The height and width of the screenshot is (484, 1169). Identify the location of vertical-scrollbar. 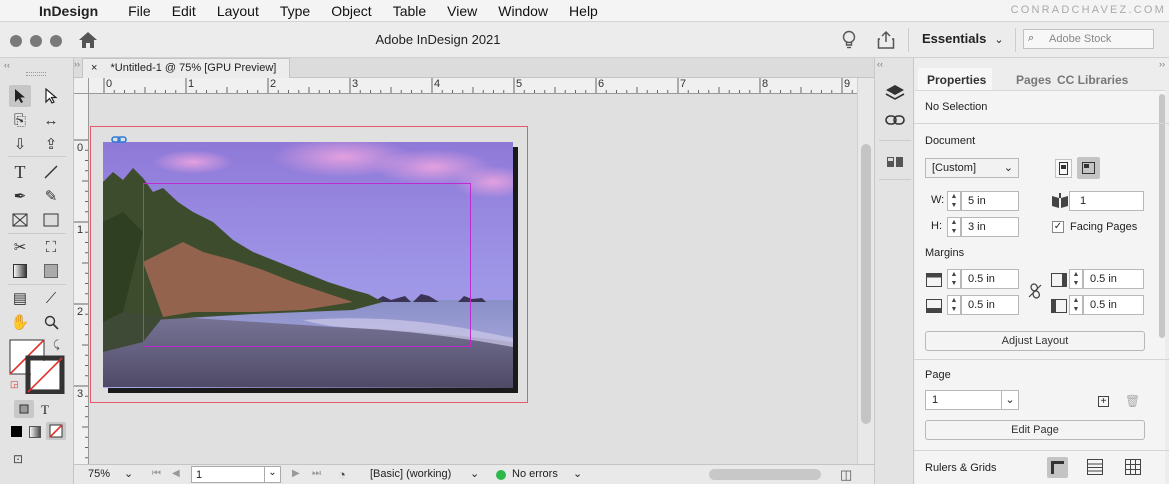
(865, 271).